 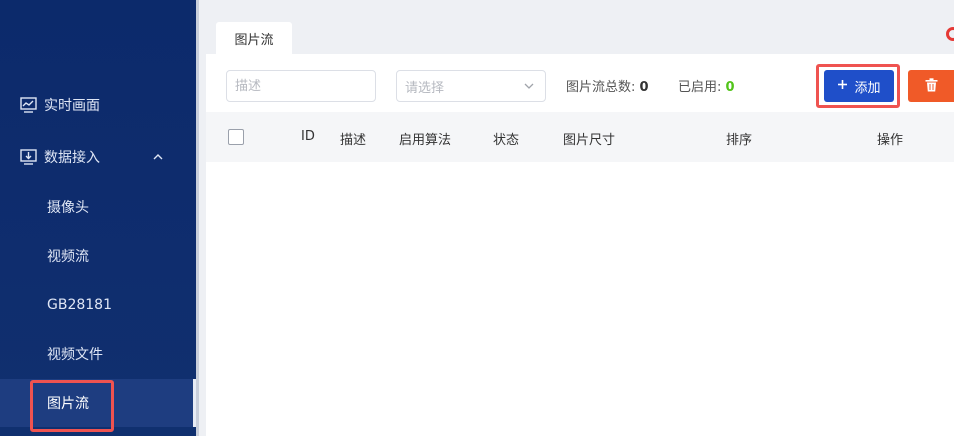 I want to click on total-count-value: 0, so click(x=644, y=87).